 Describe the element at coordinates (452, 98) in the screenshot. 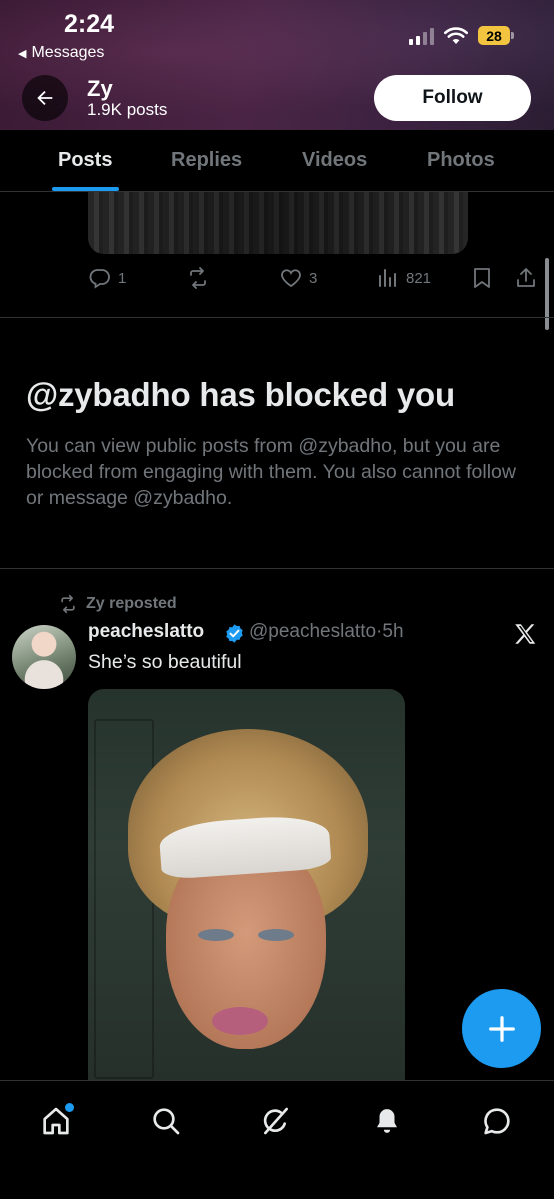

I see `follow-button: Follow` at that location.